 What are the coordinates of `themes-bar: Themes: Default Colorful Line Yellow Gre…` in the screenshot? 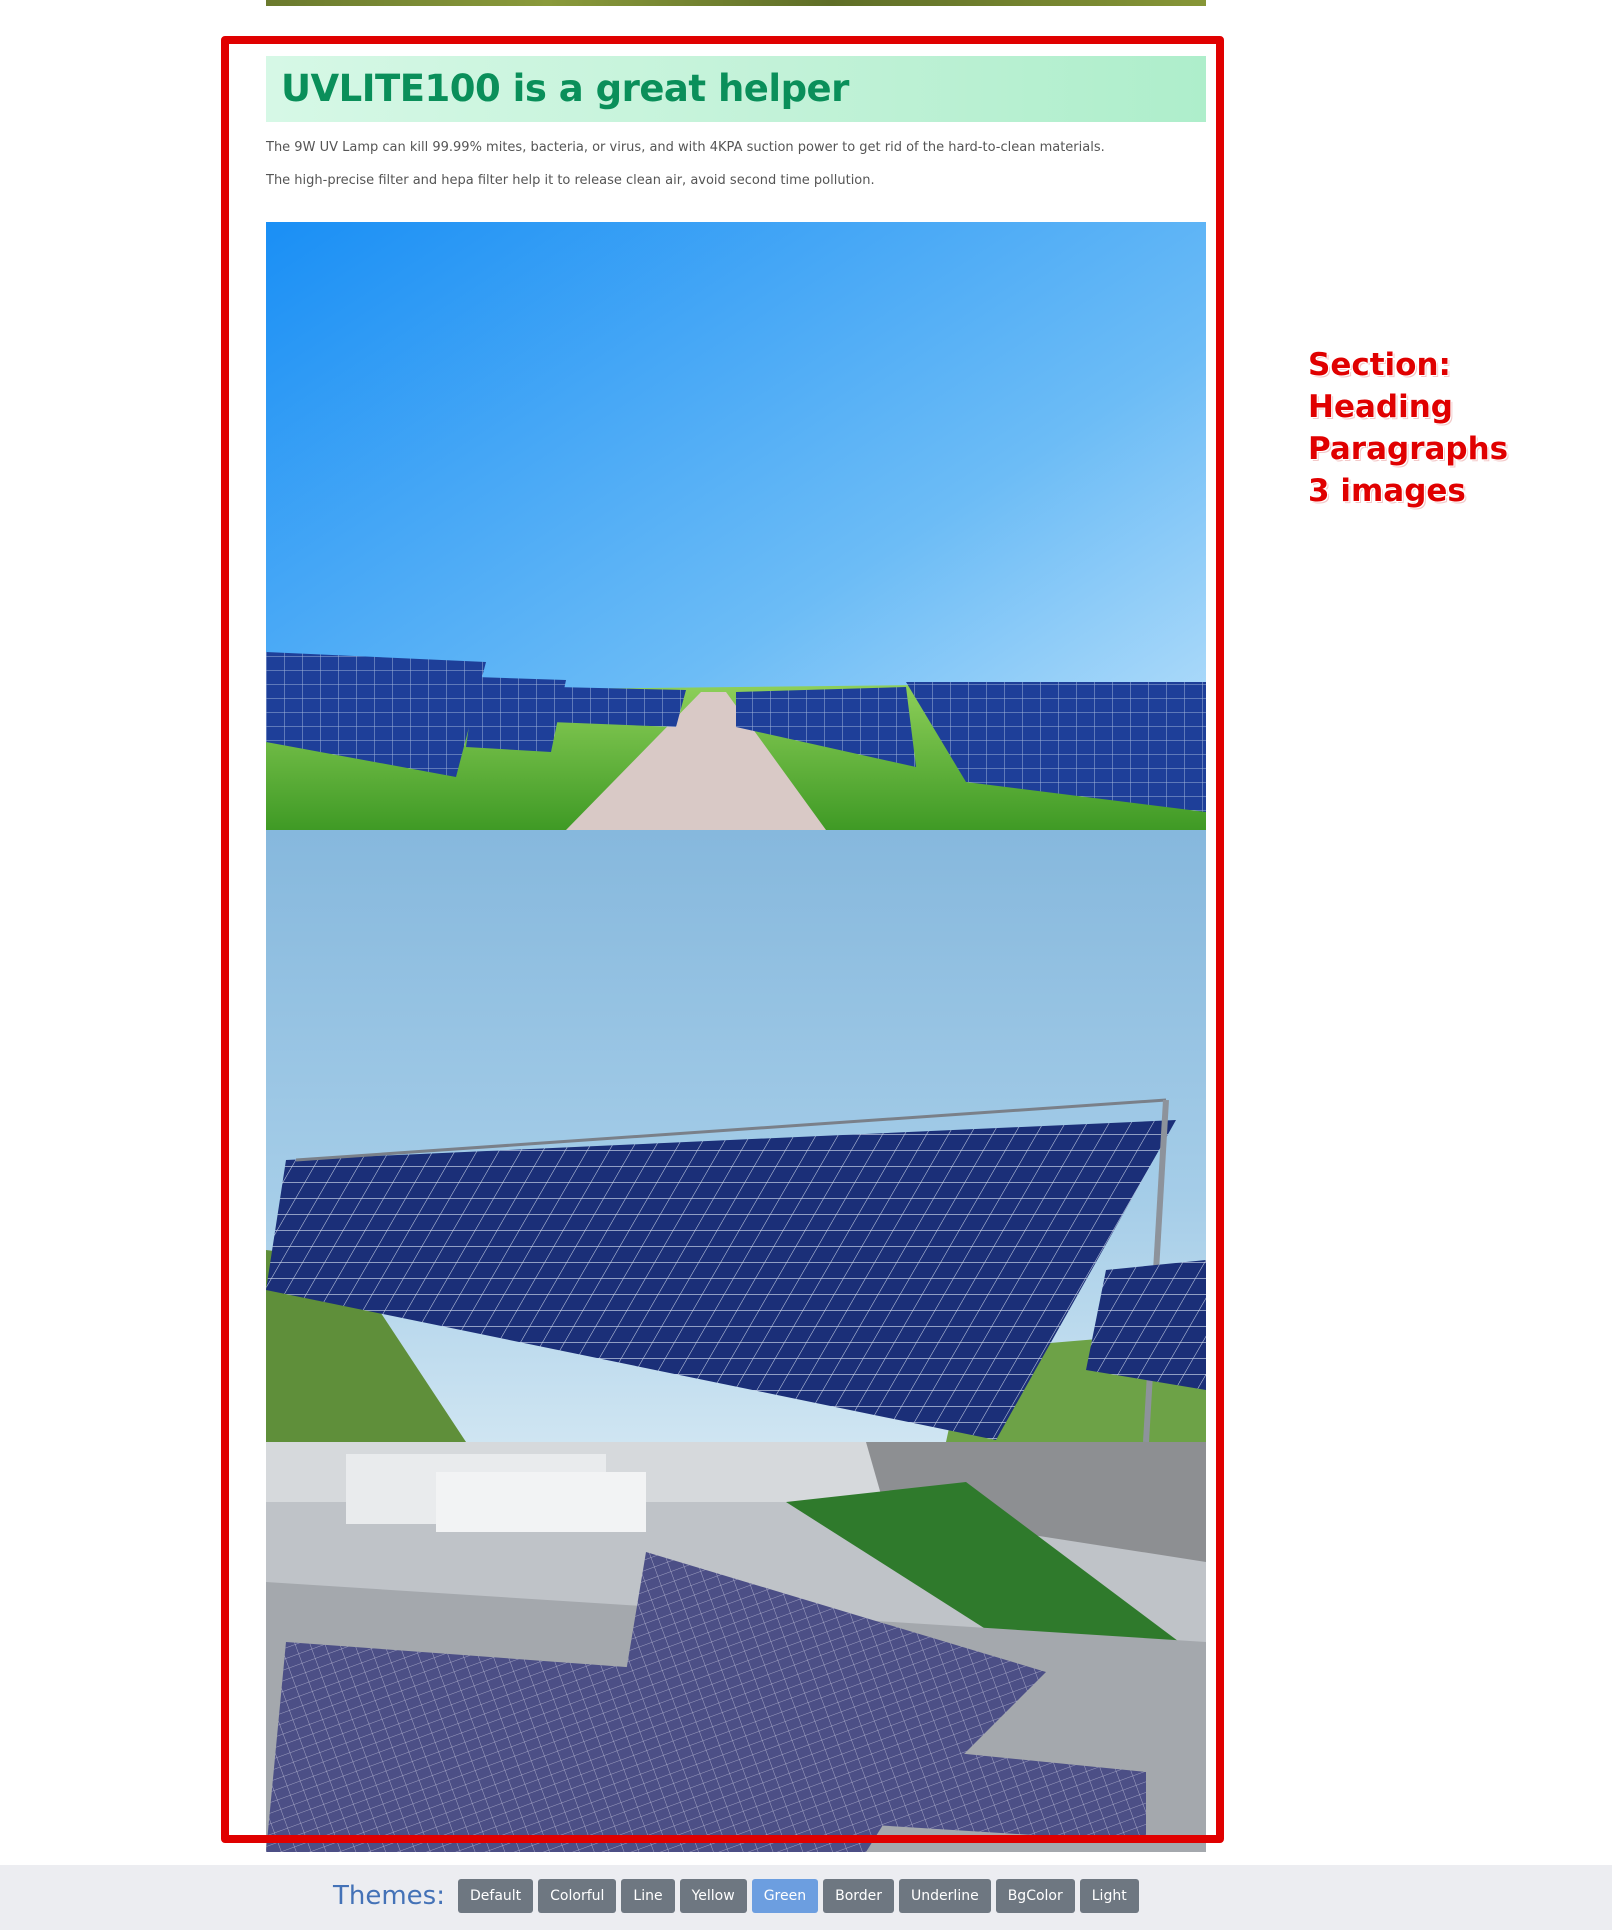 It's located at (806, 1897).